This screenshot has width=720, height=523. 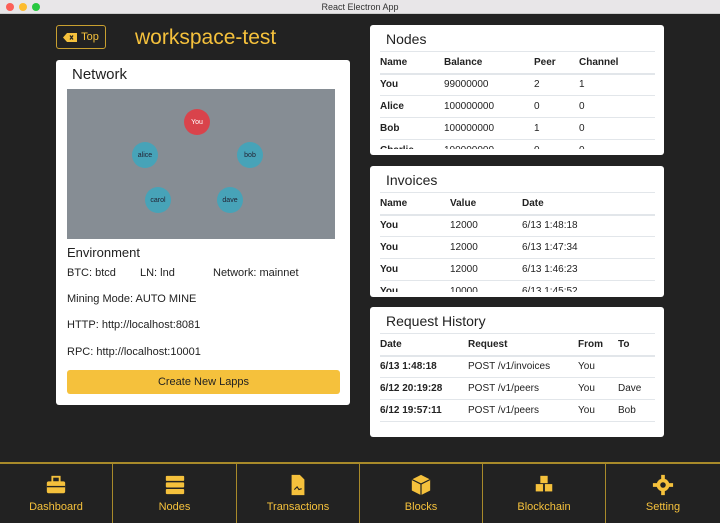 I want to click on server-icon, so click(x=174, y=485).